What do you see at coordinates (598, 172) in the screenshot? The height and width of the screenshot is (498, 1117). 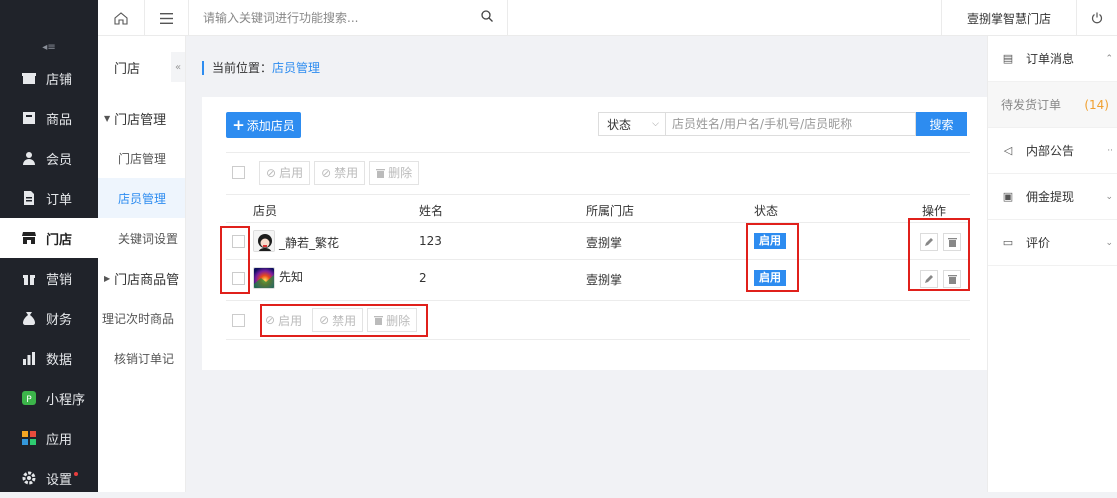 I see `bulk-actions-top: ⊘ 启用 ⊘ 禁用 删除` at bounding box center [598, 172].